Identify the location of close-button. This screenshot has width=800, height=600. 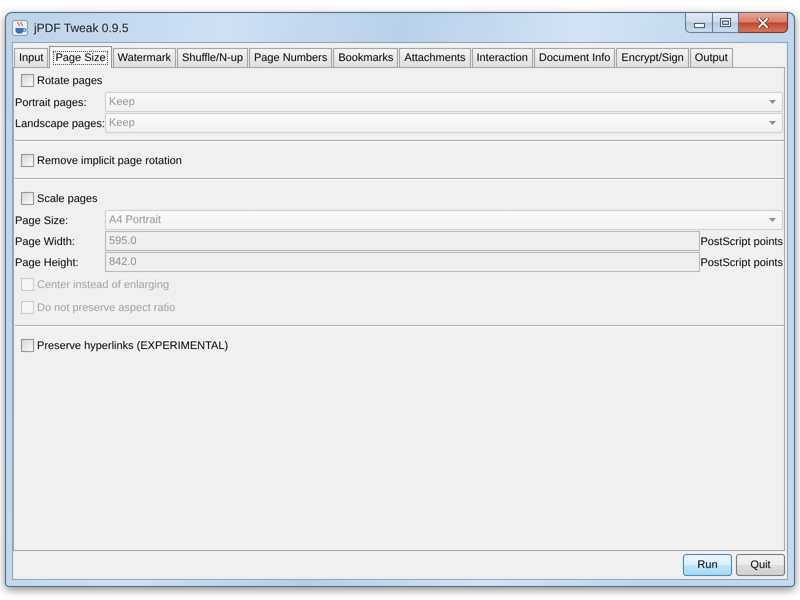
(763, 23).